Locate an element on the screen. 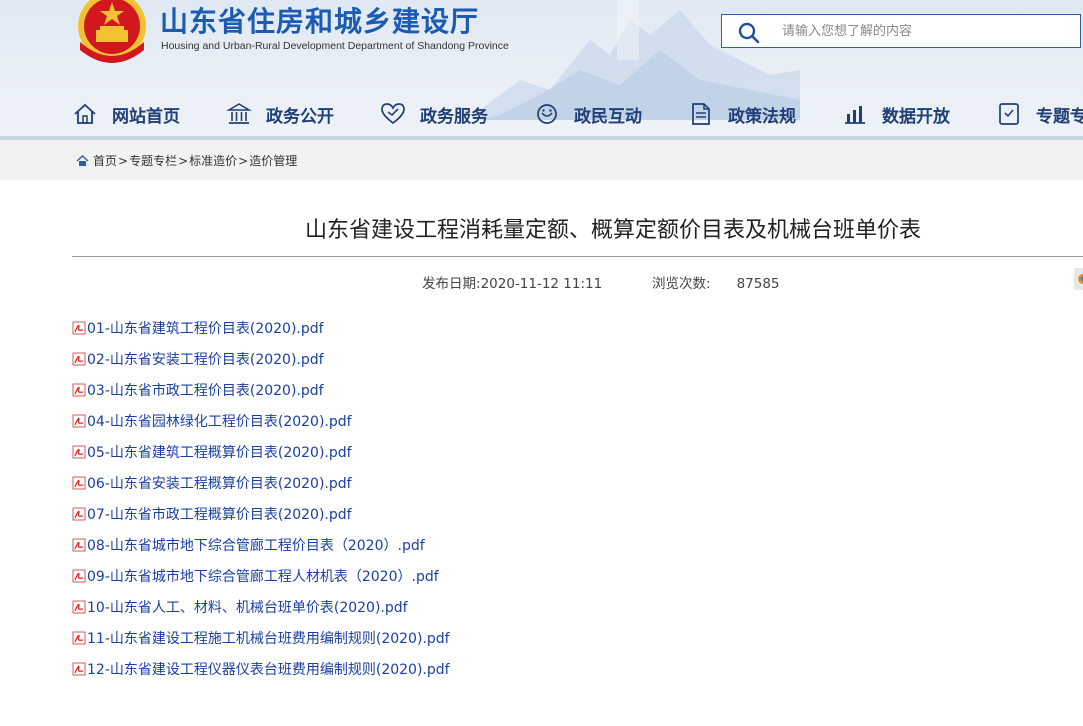 The width and height of the screenshot is (1083, 726). breadcrumb: 首页 > 专题专栏 > 标准造价 > 造价管理 is located at coordinates (186, 160).